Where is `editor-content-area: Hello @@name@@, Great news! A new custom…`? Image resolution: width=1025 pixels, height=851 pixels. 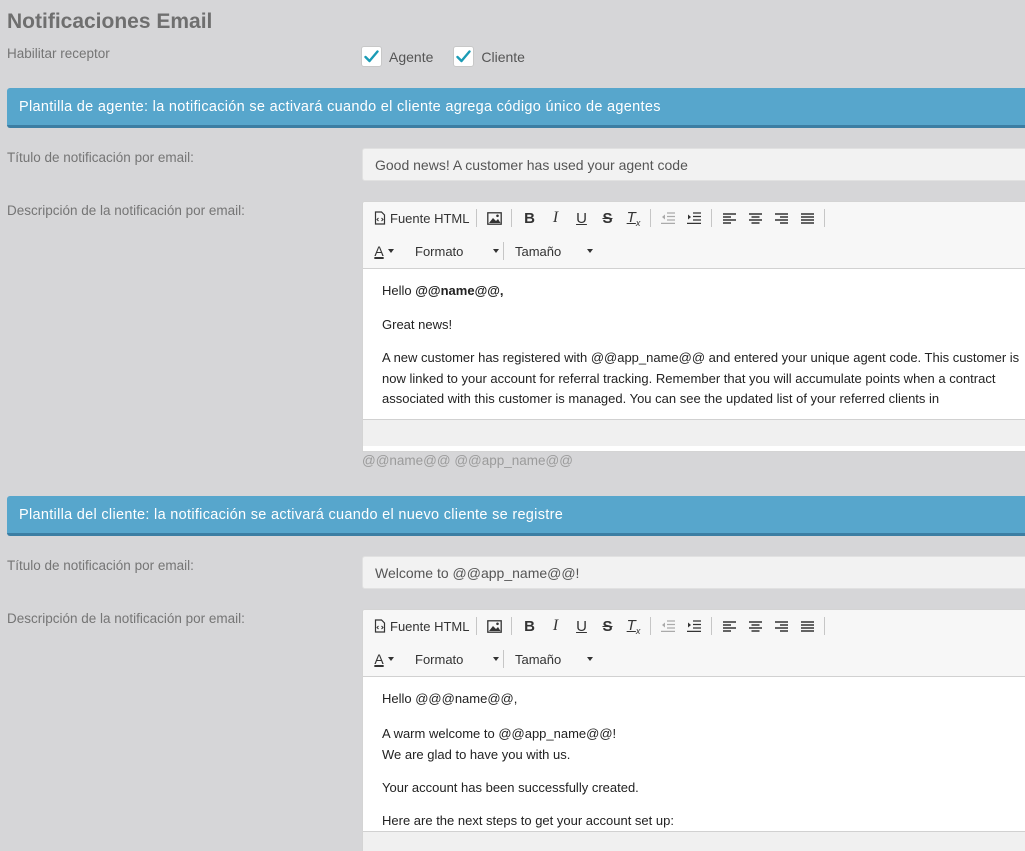
editor-content-area: Hello @@name@@, Great news! A new custom… is located at coordinates (694, 344).